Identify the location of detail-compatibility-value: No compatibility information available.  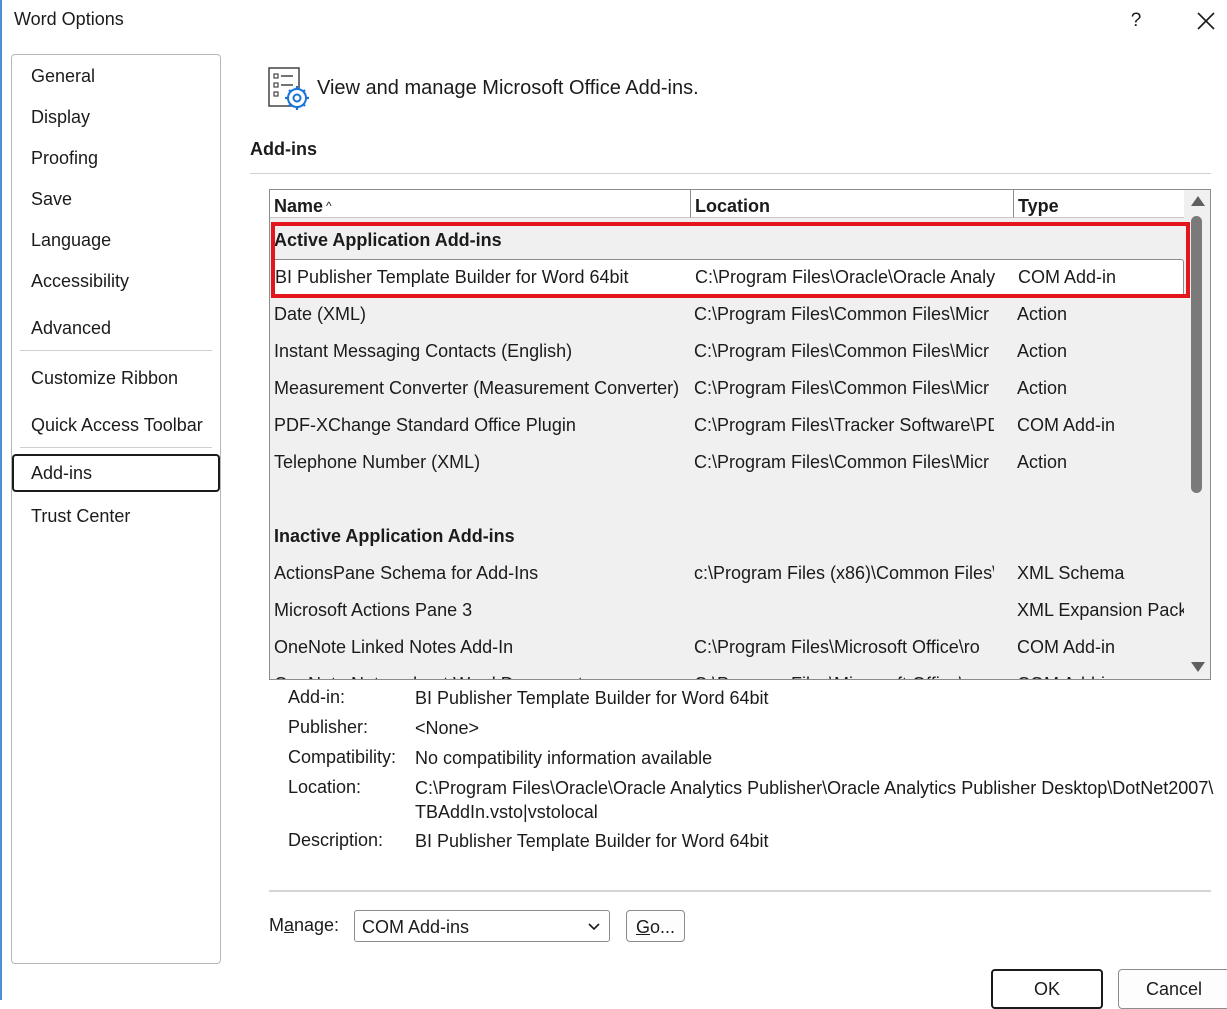
(564, 758).